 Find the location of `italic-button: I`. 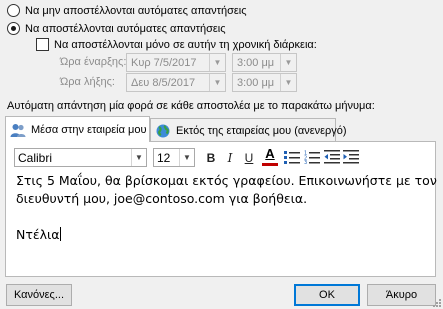

italic-button: I is located at coordinates (230, 158).